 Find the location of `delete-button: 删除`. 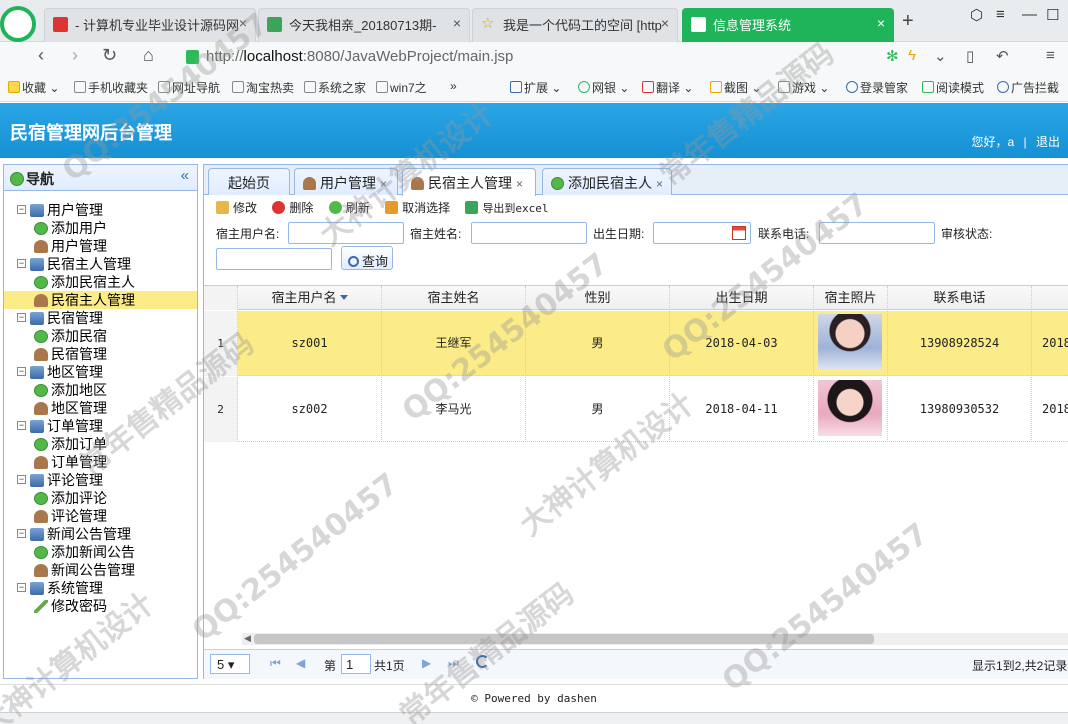

delete-button: 删除 is located at coordinates (292, 207).